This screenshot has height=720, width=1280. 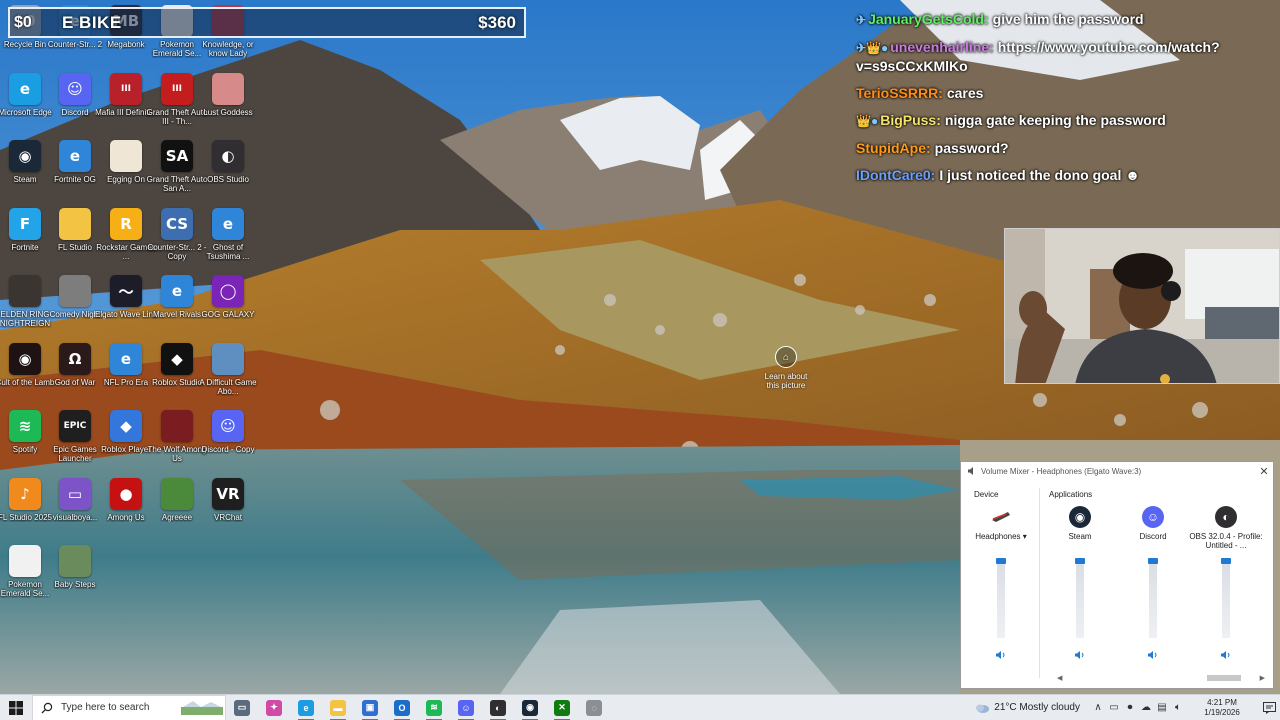 I want to click on lust-goddess-icon, so click(x=228, y=88).